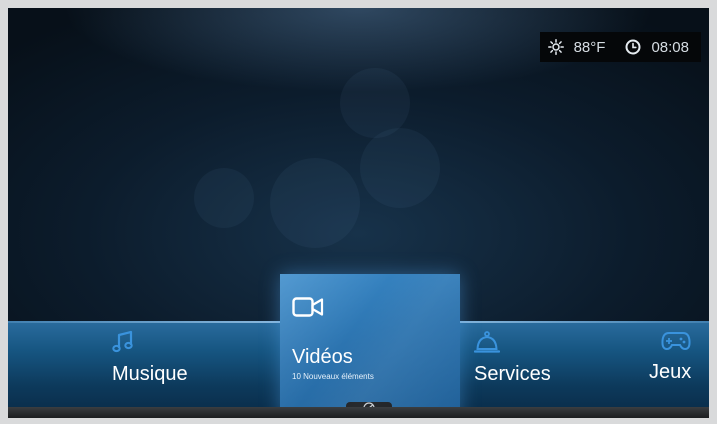 The image size is (717, 424). What do you see at coordinates (150, 374) in the screenshot?
I see `menu-item-label: Musique` at bounding box center [150, 374].